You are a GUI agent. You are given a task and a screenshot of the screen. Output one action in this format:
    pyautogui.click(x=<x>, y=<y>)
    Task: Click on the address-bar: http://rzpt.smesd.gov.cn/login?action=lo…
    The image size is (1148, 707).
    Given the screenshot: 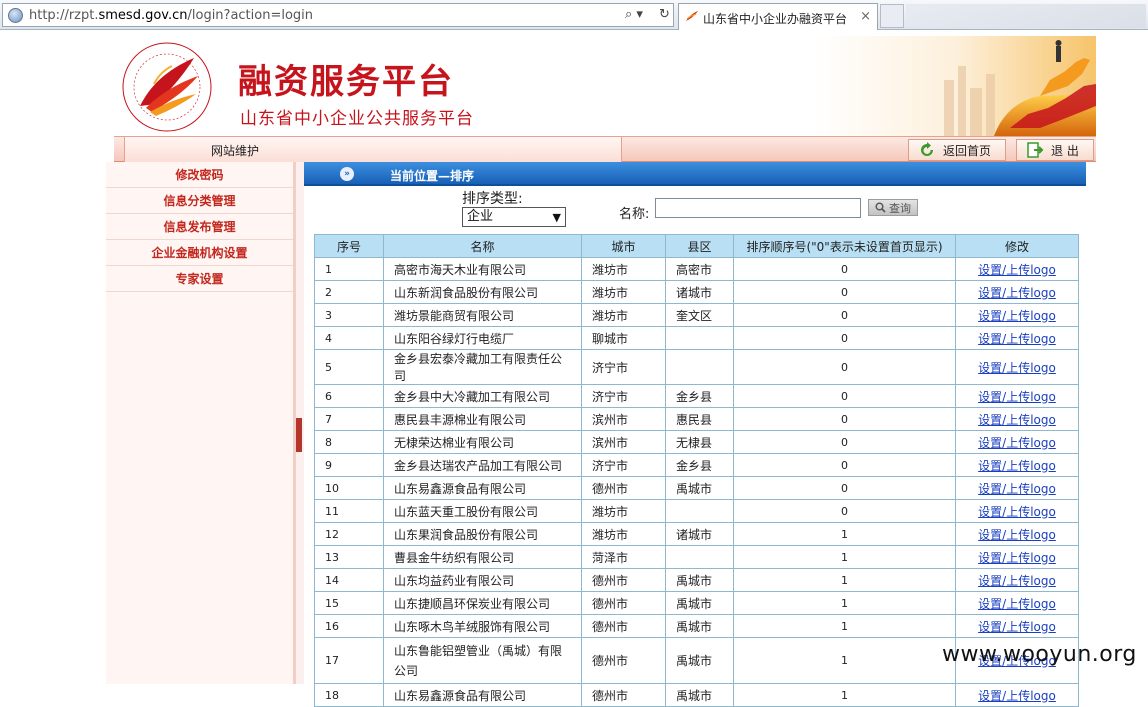 What is the action you would take?
    pyautogui.click(x=338, y=15)
    